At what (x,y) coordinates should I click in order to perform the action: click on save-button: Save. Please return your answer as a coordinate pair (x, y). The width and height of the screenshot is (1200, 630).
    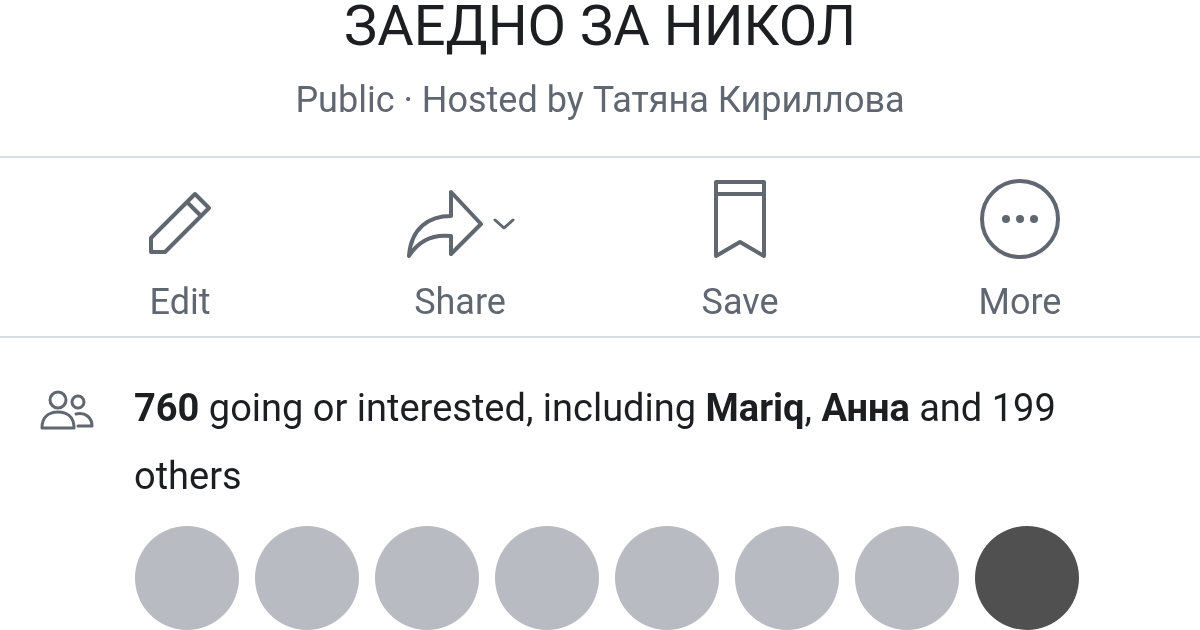
    Looking at the image, I should click on (740, 247).